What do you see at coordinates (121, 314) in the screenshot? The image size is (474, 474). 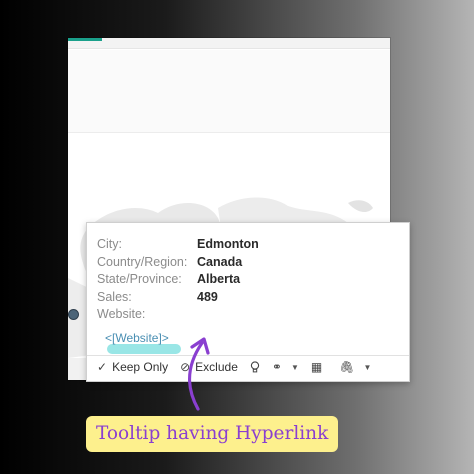 I see `field-label: Website:` at bounding box center [121, 314].